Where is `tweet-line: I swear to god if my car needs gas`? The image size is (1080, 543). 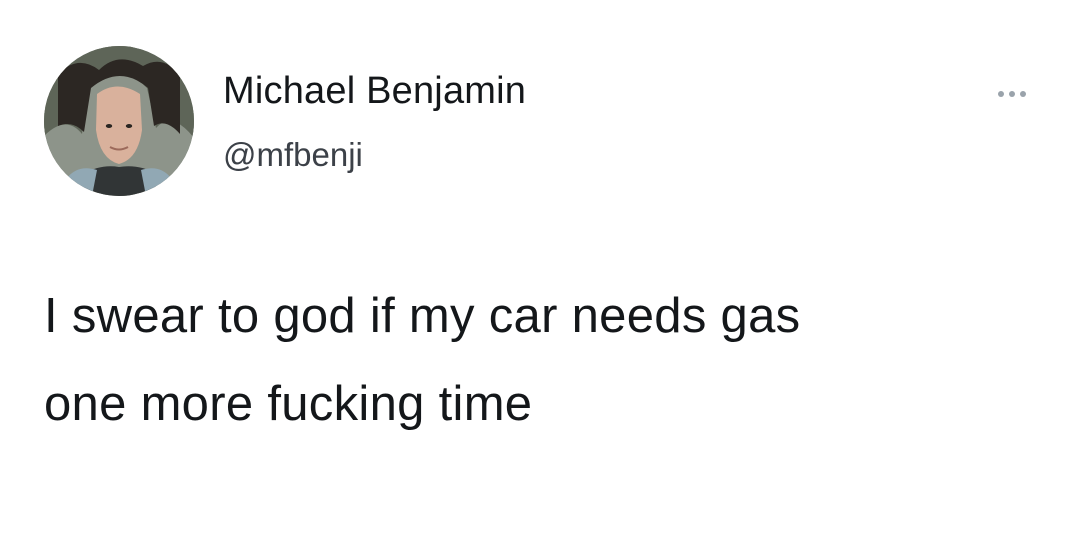 tweet-line: I swear to god if my car needs gas is located at coordinates (422, 316).